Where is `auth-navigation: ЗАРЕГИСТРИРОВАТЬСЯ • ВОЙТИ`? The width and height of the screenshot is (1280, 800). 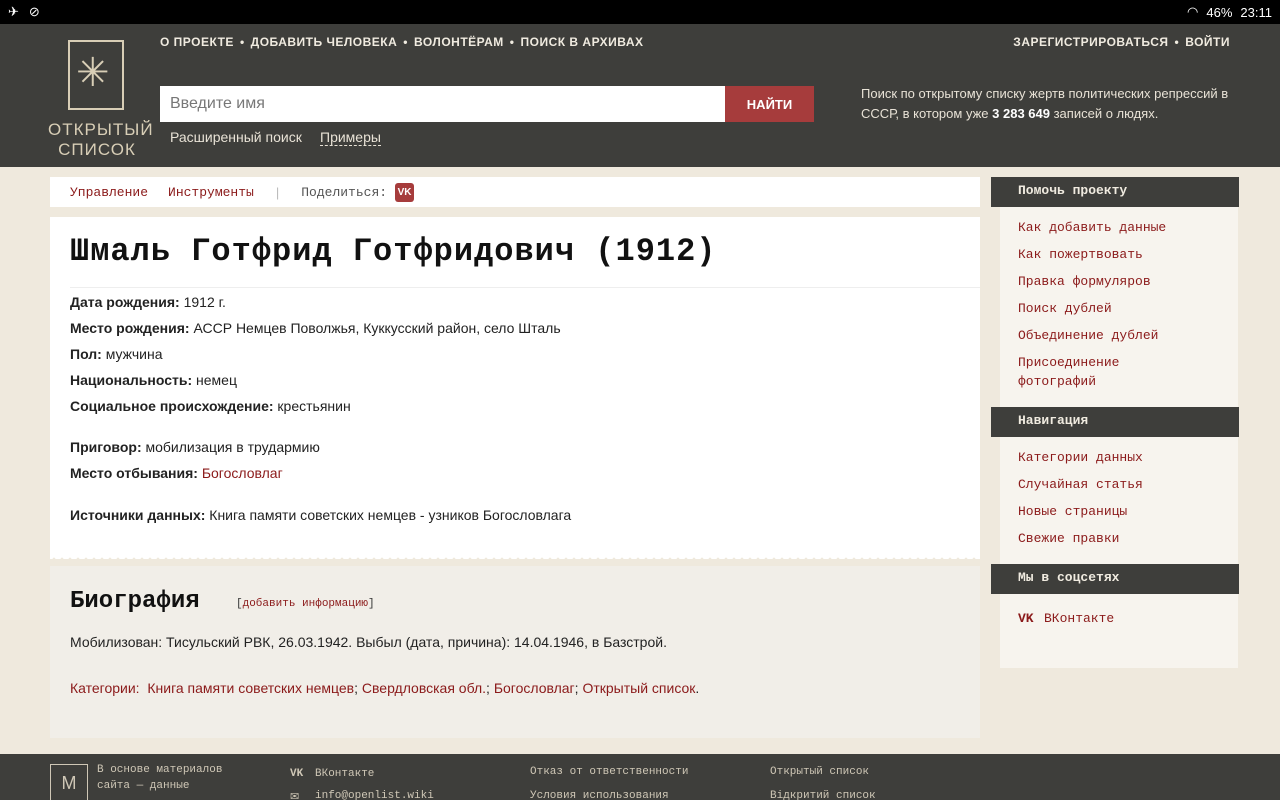 auth-navigation: ЗАРЕГИСТРИРОВАТЬСЯ • ВОЙТИ is located at coordinates (1121, 42).